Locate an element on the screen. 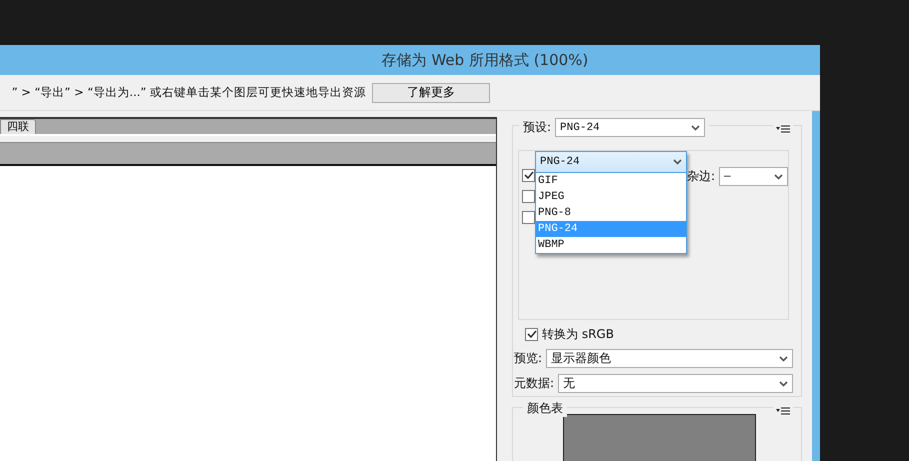 This screenshot has width=909, height=461. matte-label: 杂边: is located at coordinates (701, 176).